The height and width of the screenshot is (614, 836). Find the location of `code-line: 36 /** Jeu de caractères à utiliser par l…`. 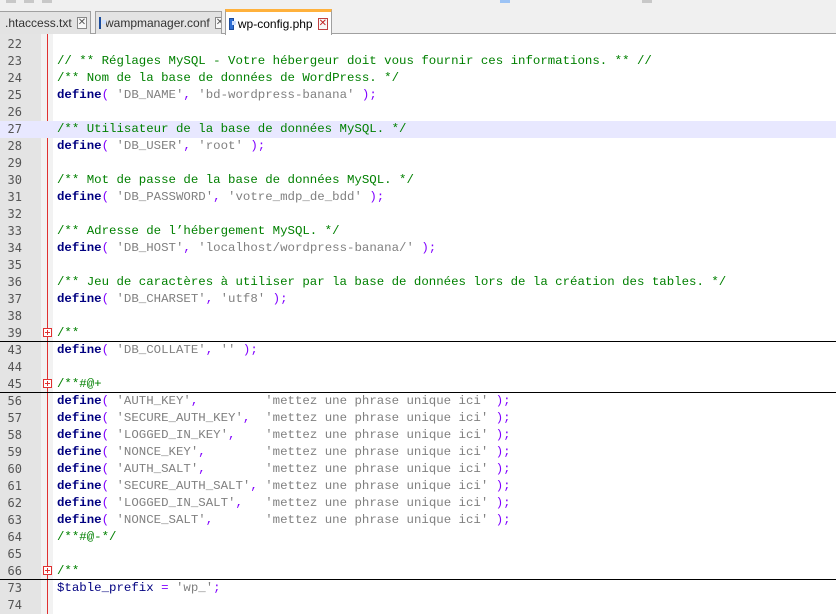

code-line: 36 /** Jeu de caractères à utiliser par l… is located at coordinates (418, 282).